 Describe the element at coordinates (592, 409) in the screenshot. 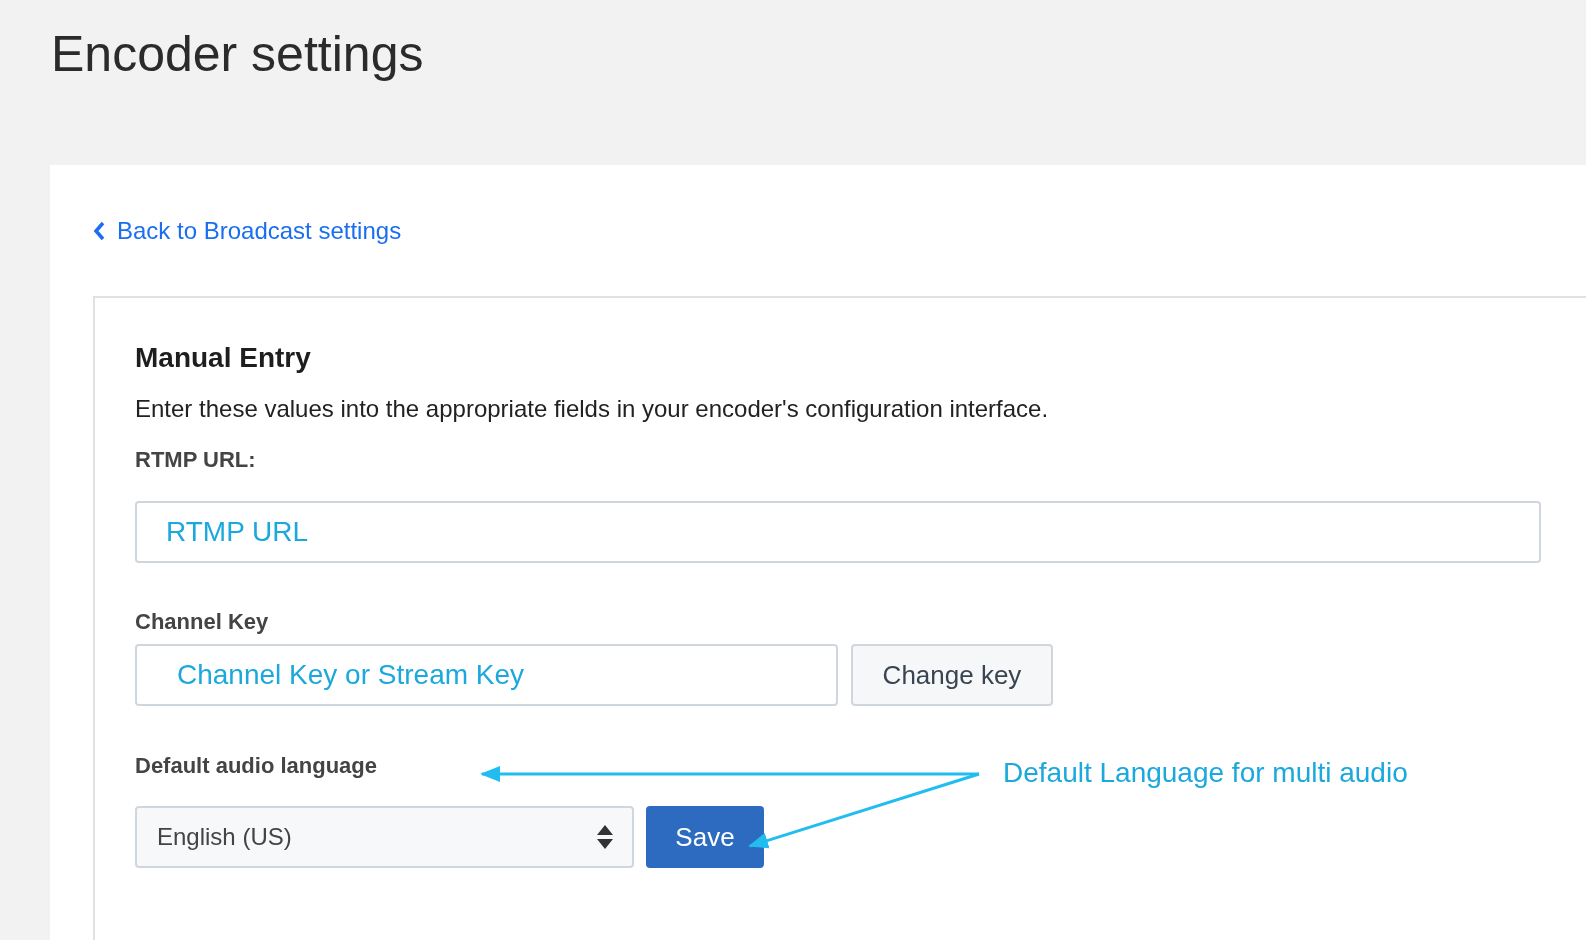

I see `section-description: Enter these values into the appropriate fields in your encoder's configuration interface.` at that location.